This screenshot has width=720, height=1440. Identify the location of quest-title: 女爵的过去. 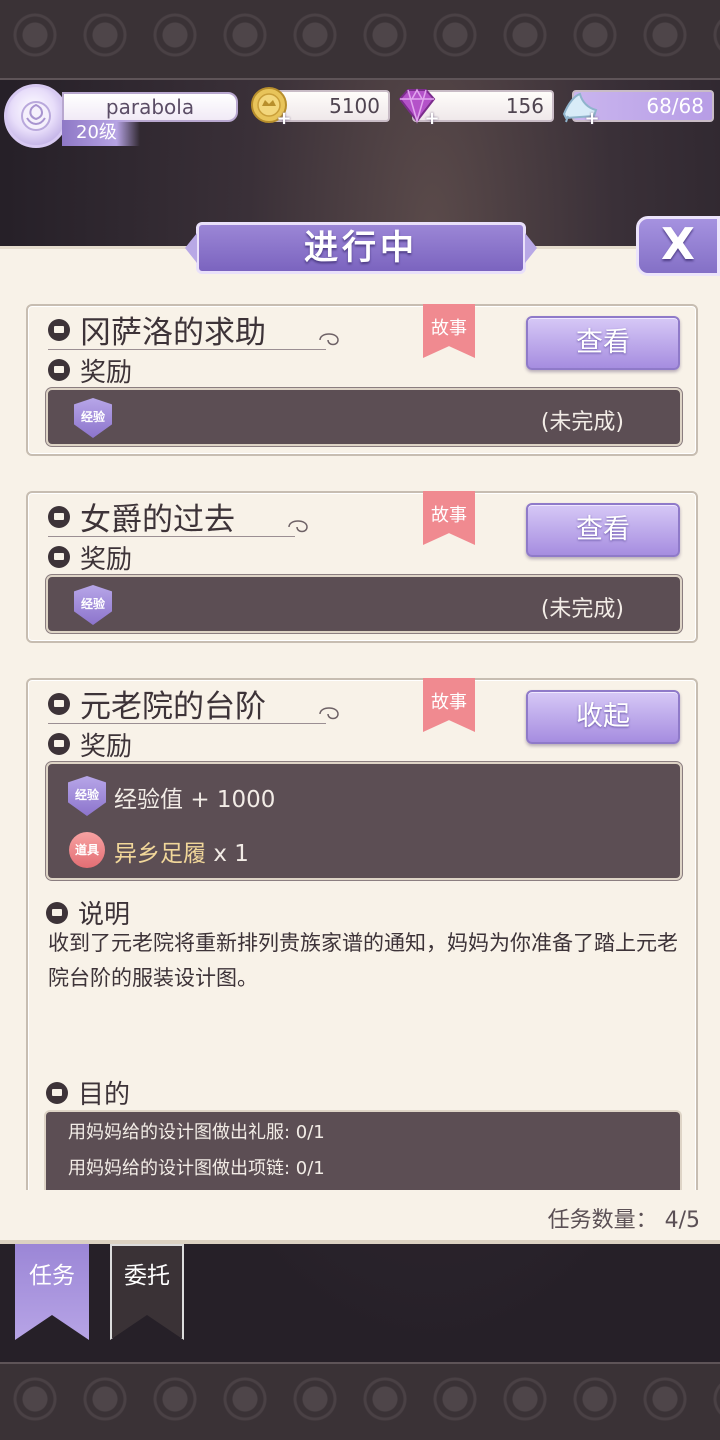
(157, 520).